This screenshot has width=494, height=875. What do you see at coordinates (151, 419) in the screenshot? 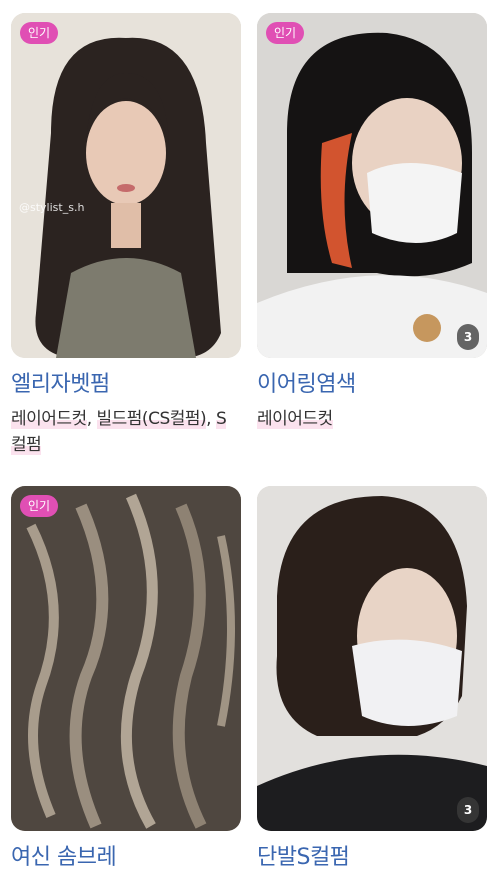
I see `tag-item: 빌드펌(CS컬펌)` at bounding box center [151, 419].